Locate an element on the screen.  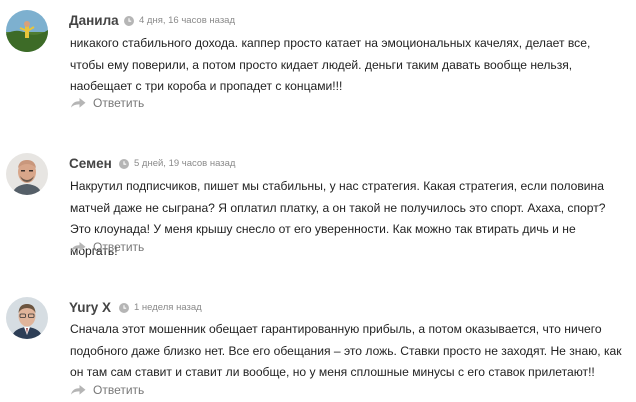
avatar-man-in-suit-icon is located at coordinates (27, 318).